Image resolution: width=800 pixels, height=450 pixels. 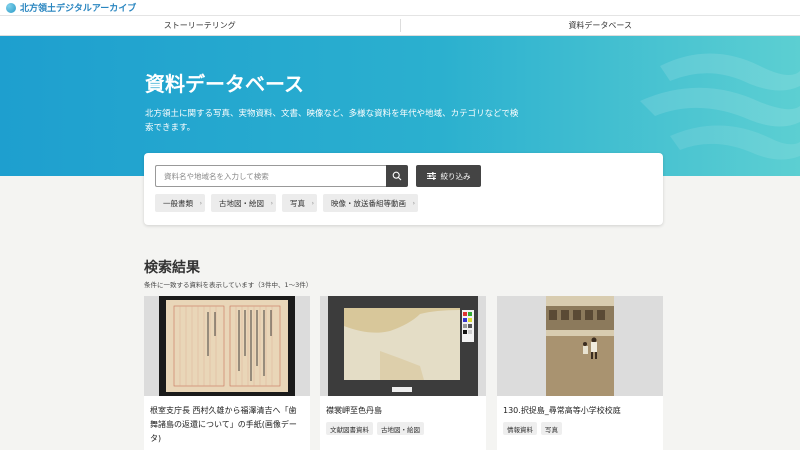 I want to click on result-card: 130.択捉島_尋常高等小学校校庭 情報資料 写真, so click(x=580, y=373).